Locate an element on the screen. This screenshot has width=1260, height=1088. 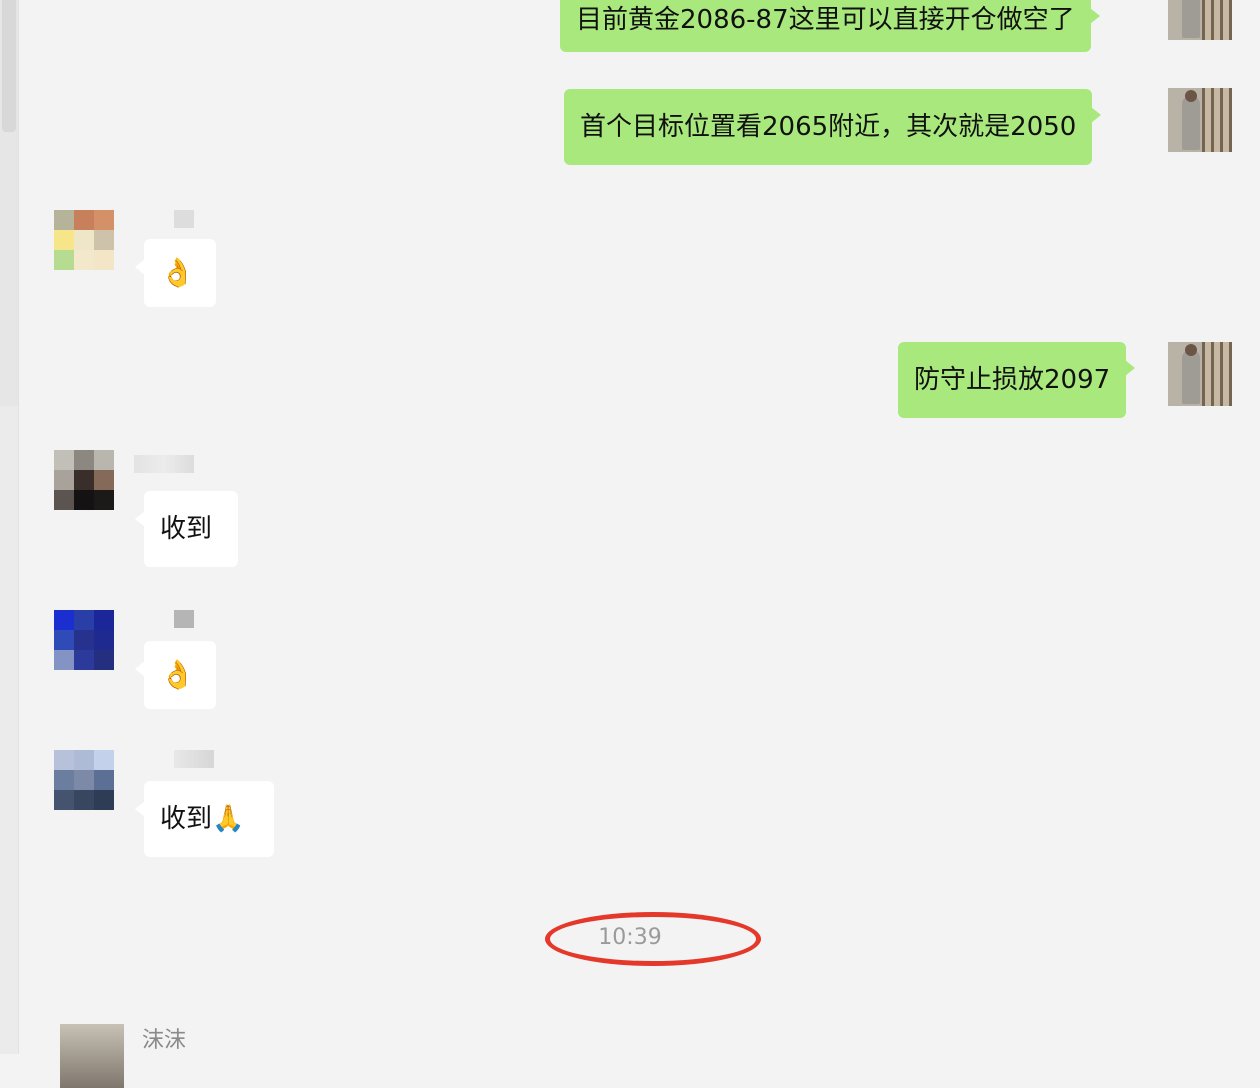
contact-message-bubble: 收到🙏 is located at coordinates (204, 819).